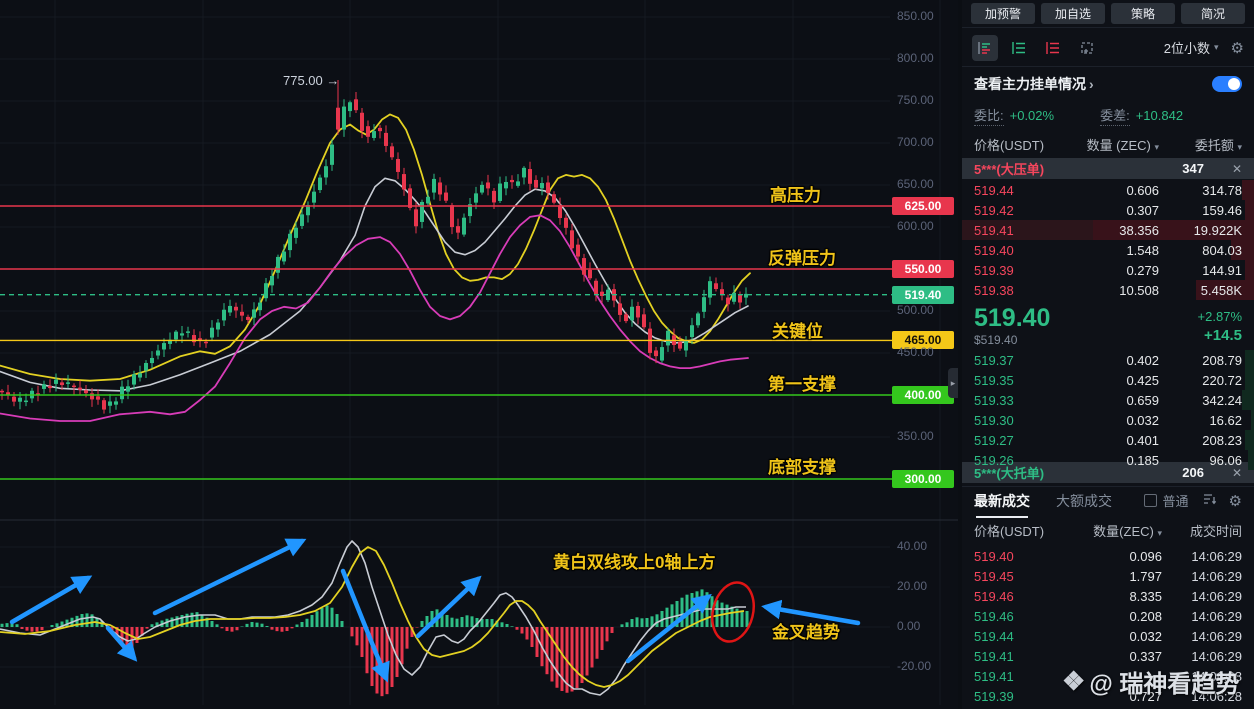 The image size is (1254, 709). I want to click on ask-p: 519.38, so click(994, 290).